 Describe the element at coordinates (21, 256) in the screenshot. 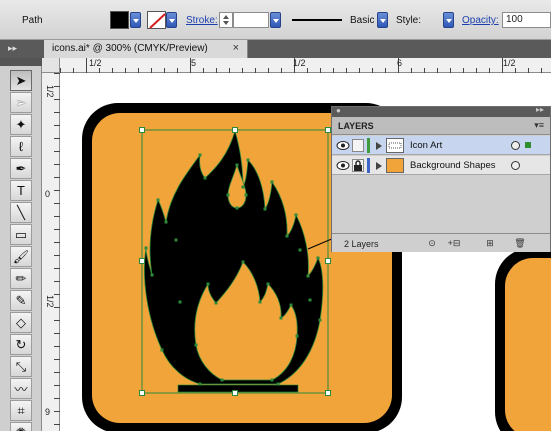

I see `paintbrush-icon: 🖌` at that location.